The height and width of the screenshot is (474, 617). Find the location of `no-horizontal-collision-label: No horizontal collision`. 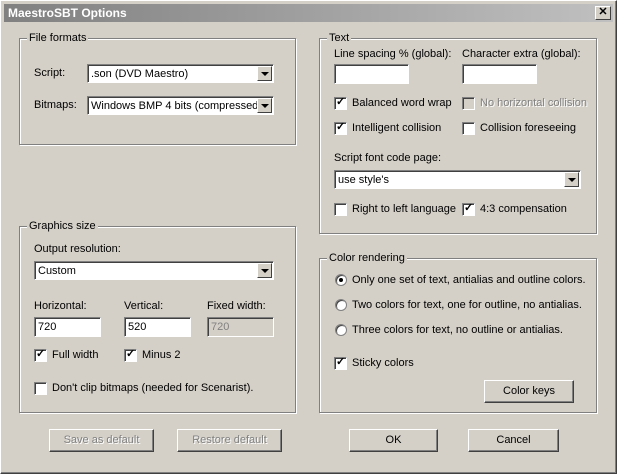

no-horizontal-collision-label: No horizontal collision is located at coordinates (533, 103).